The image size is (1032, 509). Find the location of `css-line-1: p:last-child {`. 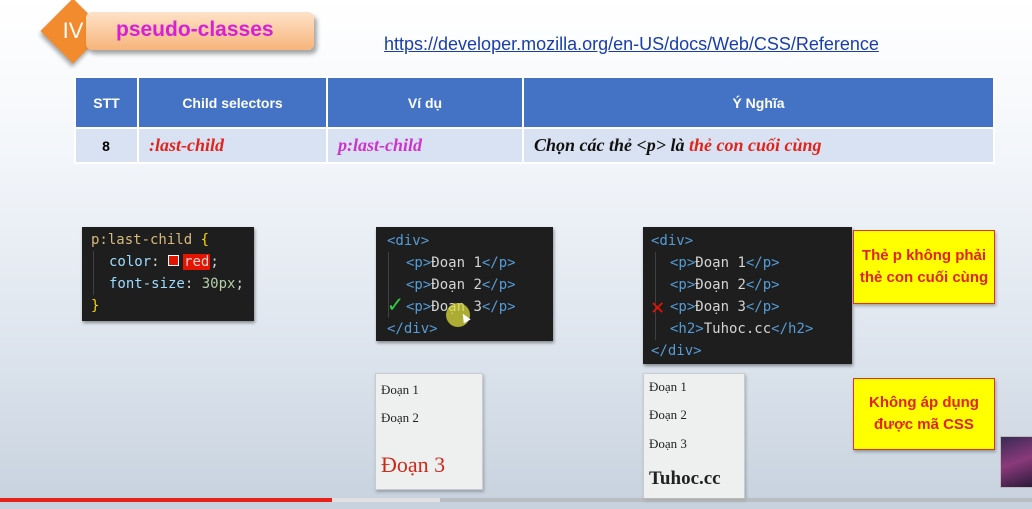

css-line-1: p:last-child { is located at coordinates (150, 240).